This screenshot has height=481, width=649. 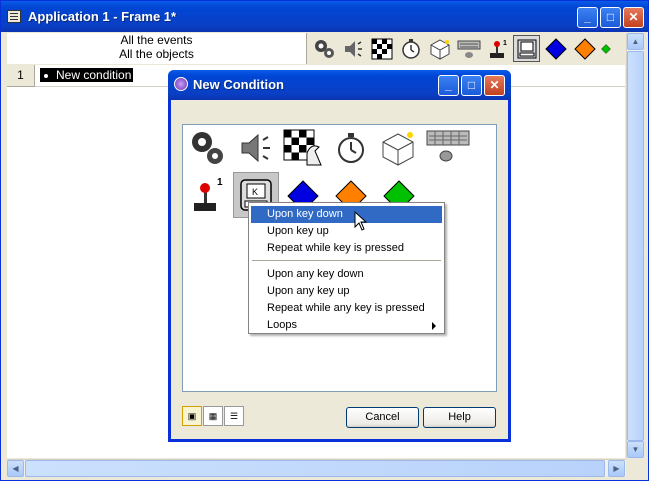 I want to click on menu-item-upon-key-down: Upon key down, so click(x=346, y=214).